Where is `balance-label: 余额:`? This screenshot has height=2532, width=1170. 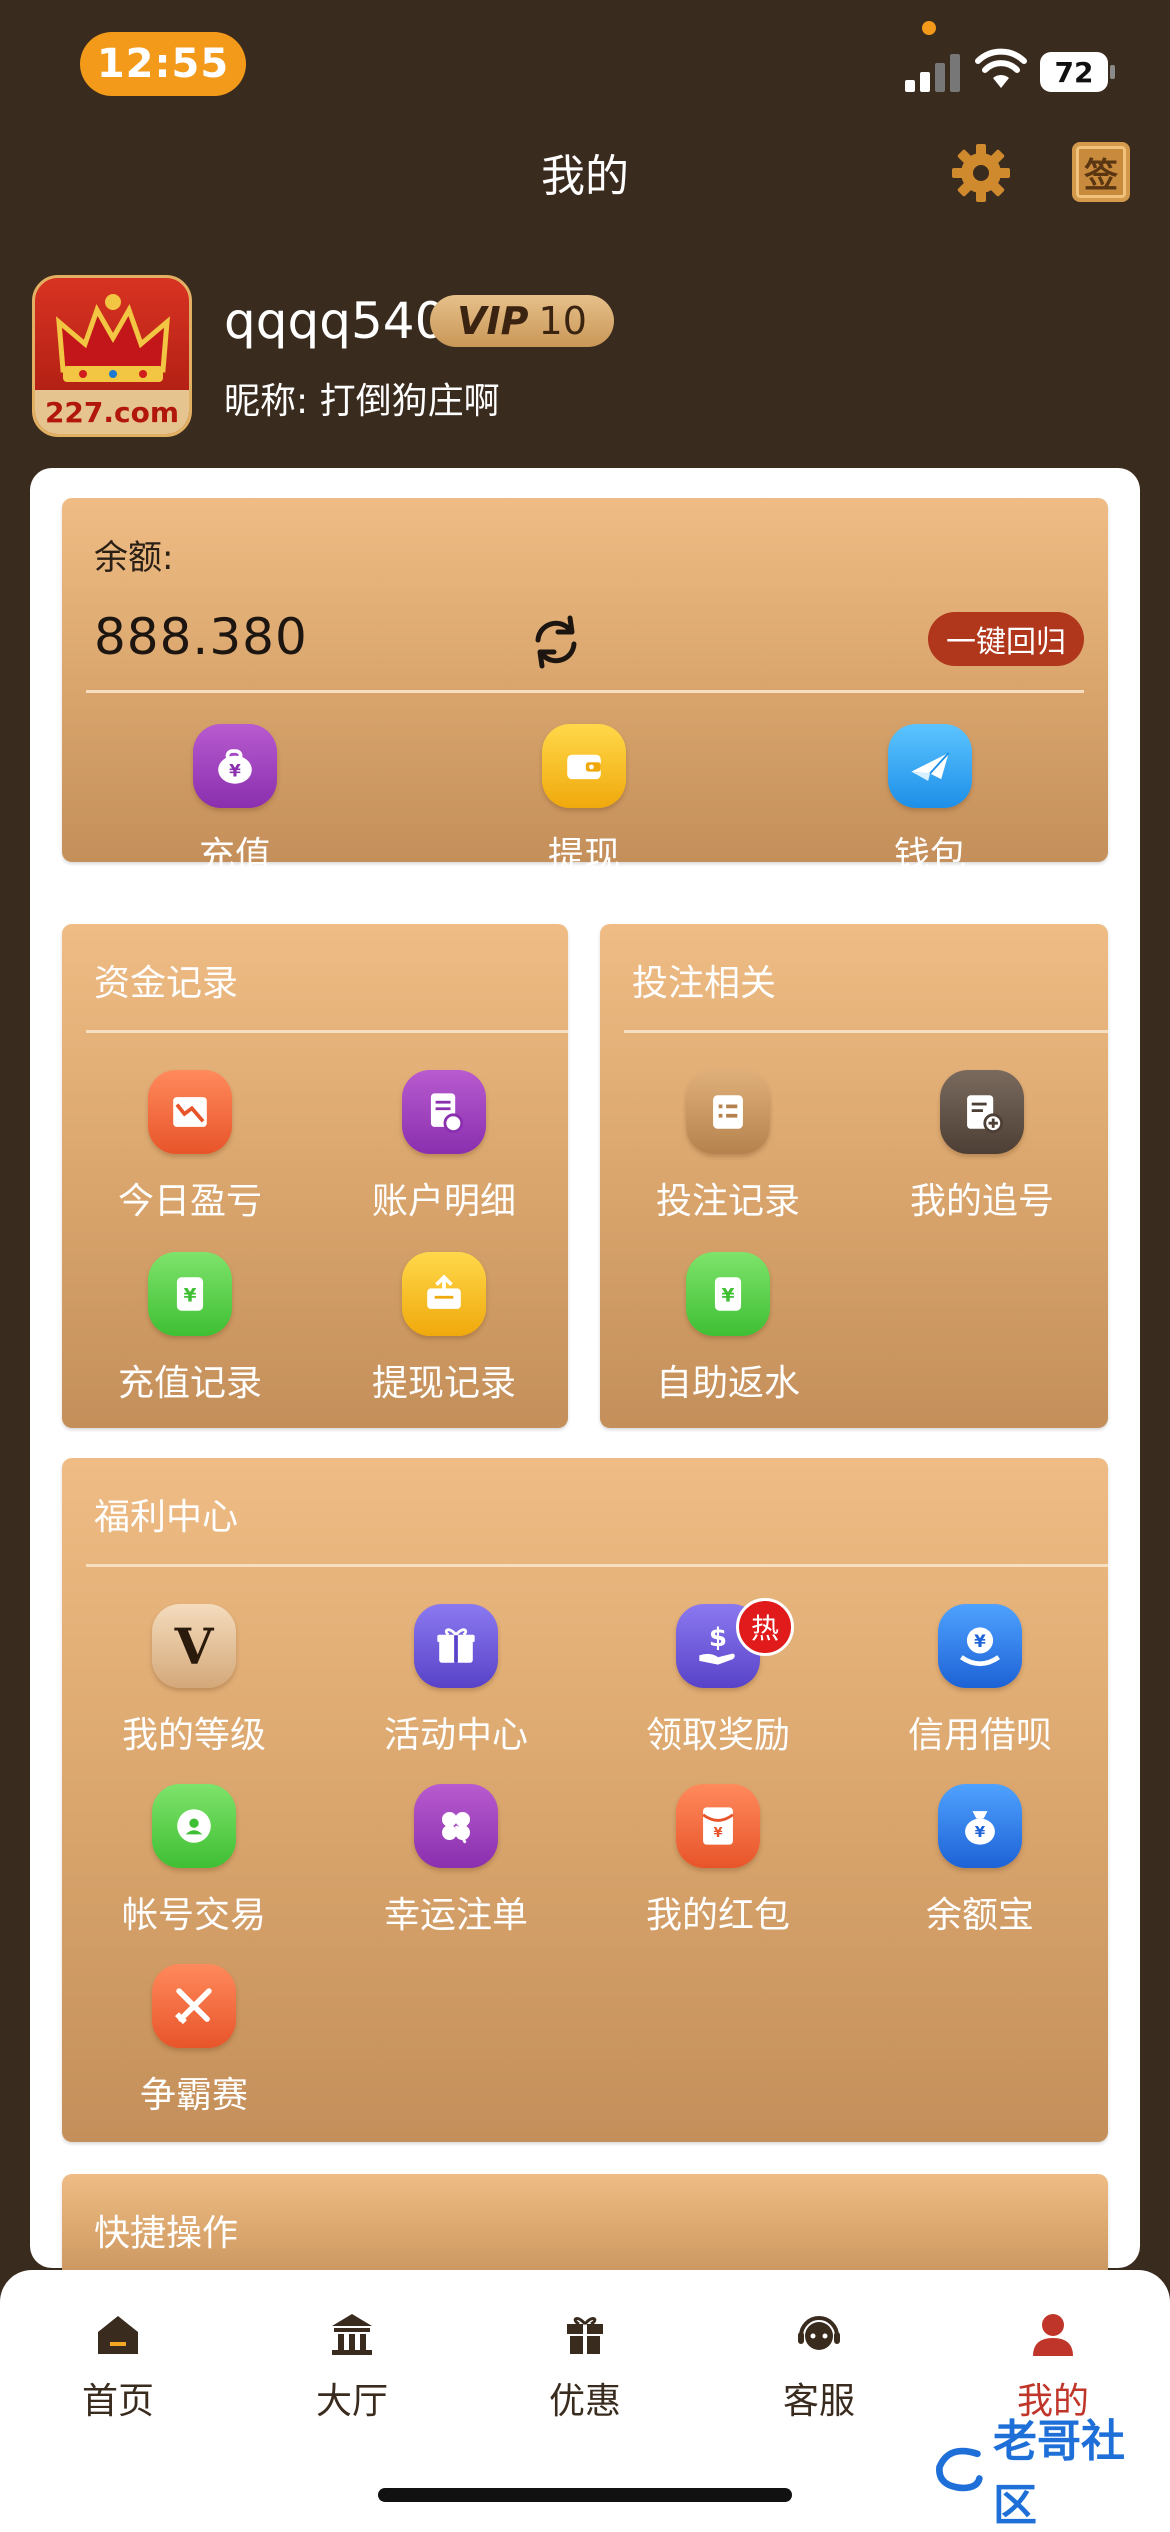 balance-label: 余额: is located at coordinates (134, 558).